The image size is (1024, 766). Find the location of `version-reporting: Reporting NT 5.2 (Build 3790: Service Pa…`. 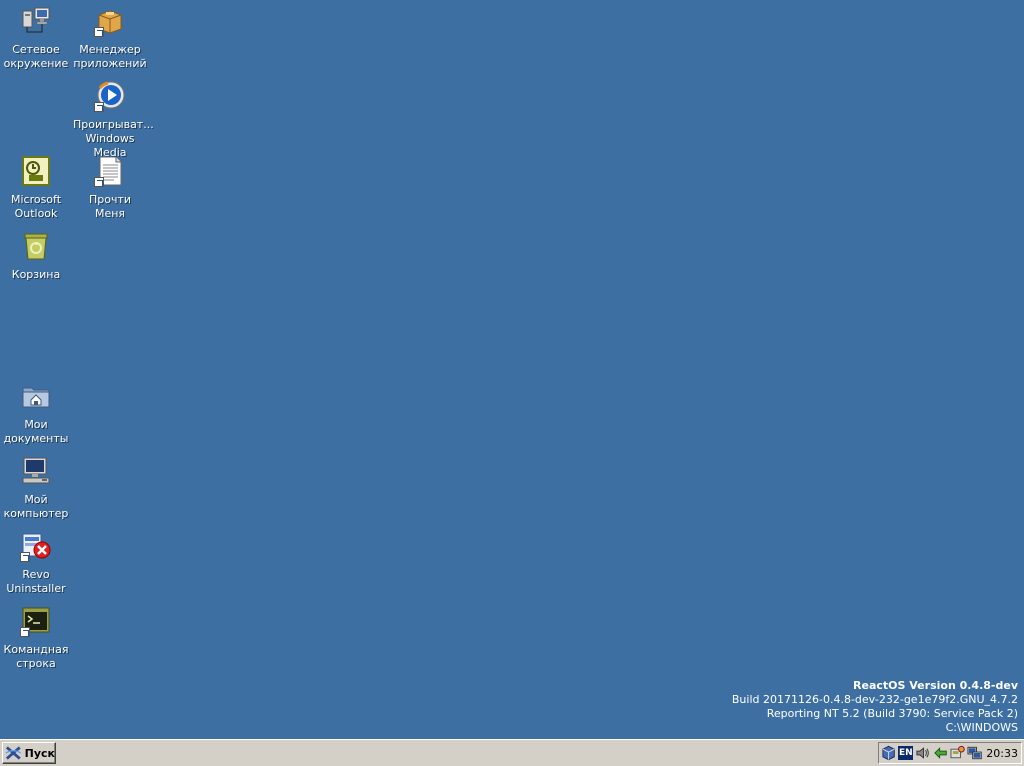

version-reporting: Reporting NT 5.2 (Build 3790: Service Pa… is located at coordinates (892, 713).